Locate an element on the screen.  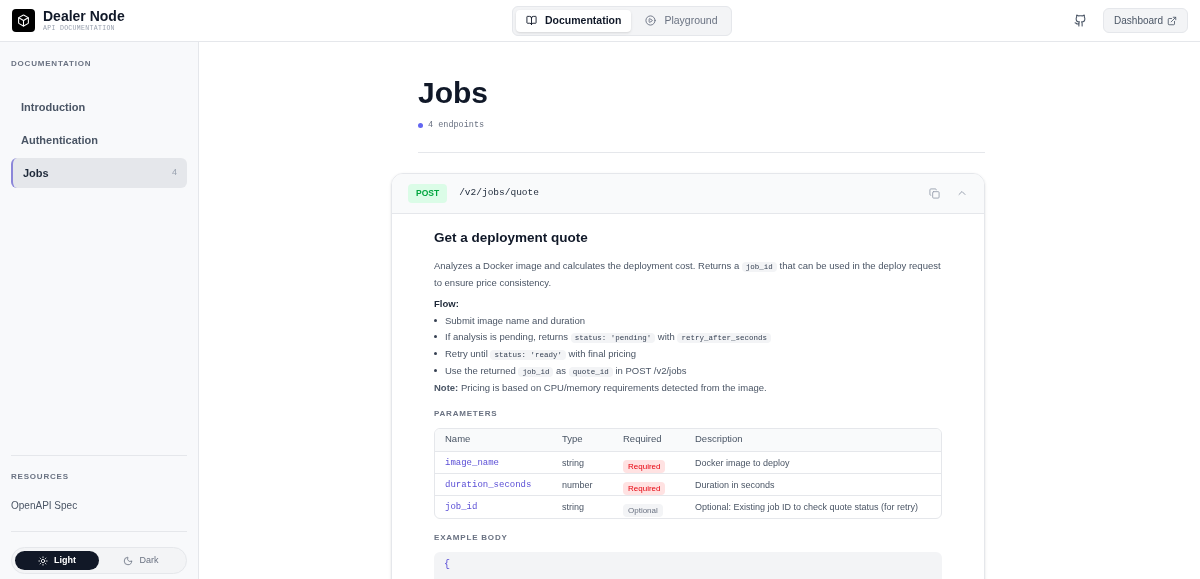
theme-option: Dark is located at coordinates (141, 560).